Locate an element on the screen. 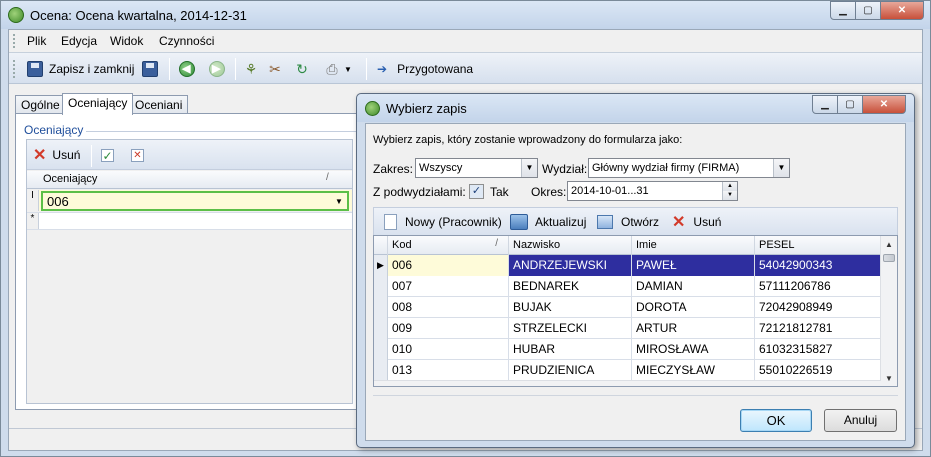 The width and height of the screenshot is (931, 457). refresh-icon: ↻ is located at coordinates (302, 69).